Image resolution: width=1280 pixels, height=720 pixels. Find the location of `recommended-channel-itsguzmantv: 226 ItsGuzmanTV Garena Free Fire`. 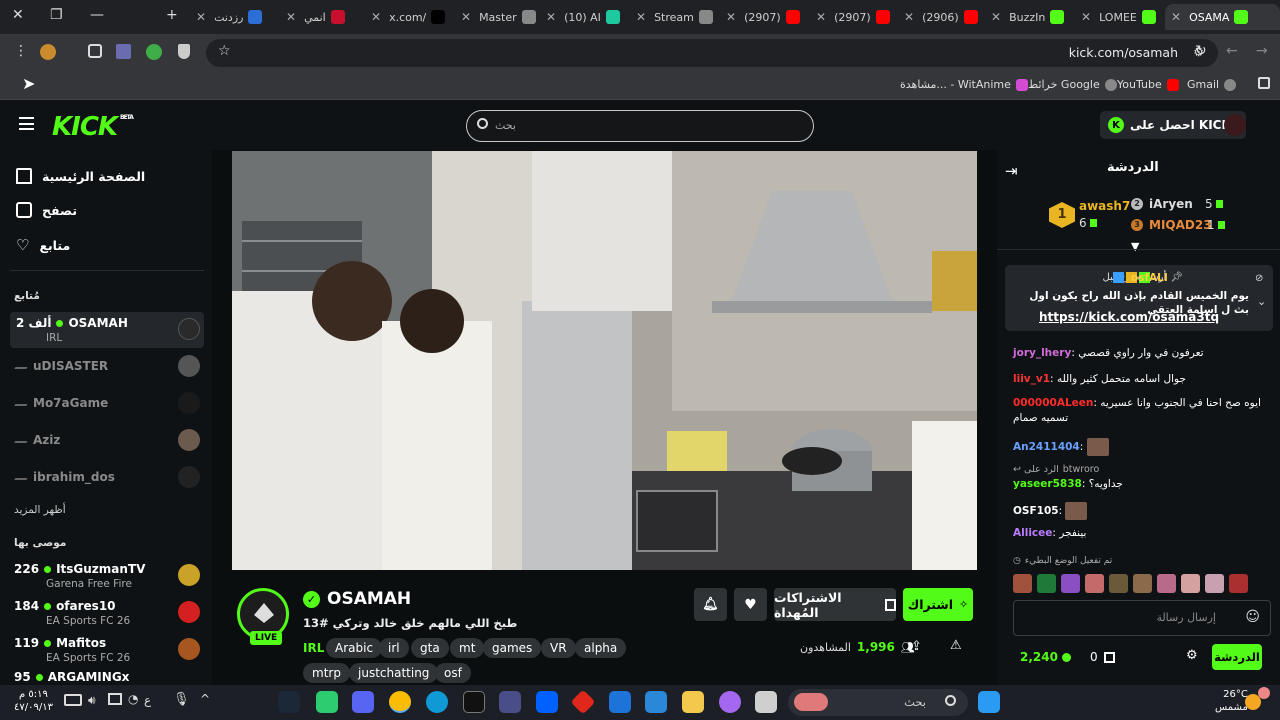

recommended-channel-itsguzmantv: 226 ItsGuzmanTV Garena Free Fire is located at coordinates (107, 576).